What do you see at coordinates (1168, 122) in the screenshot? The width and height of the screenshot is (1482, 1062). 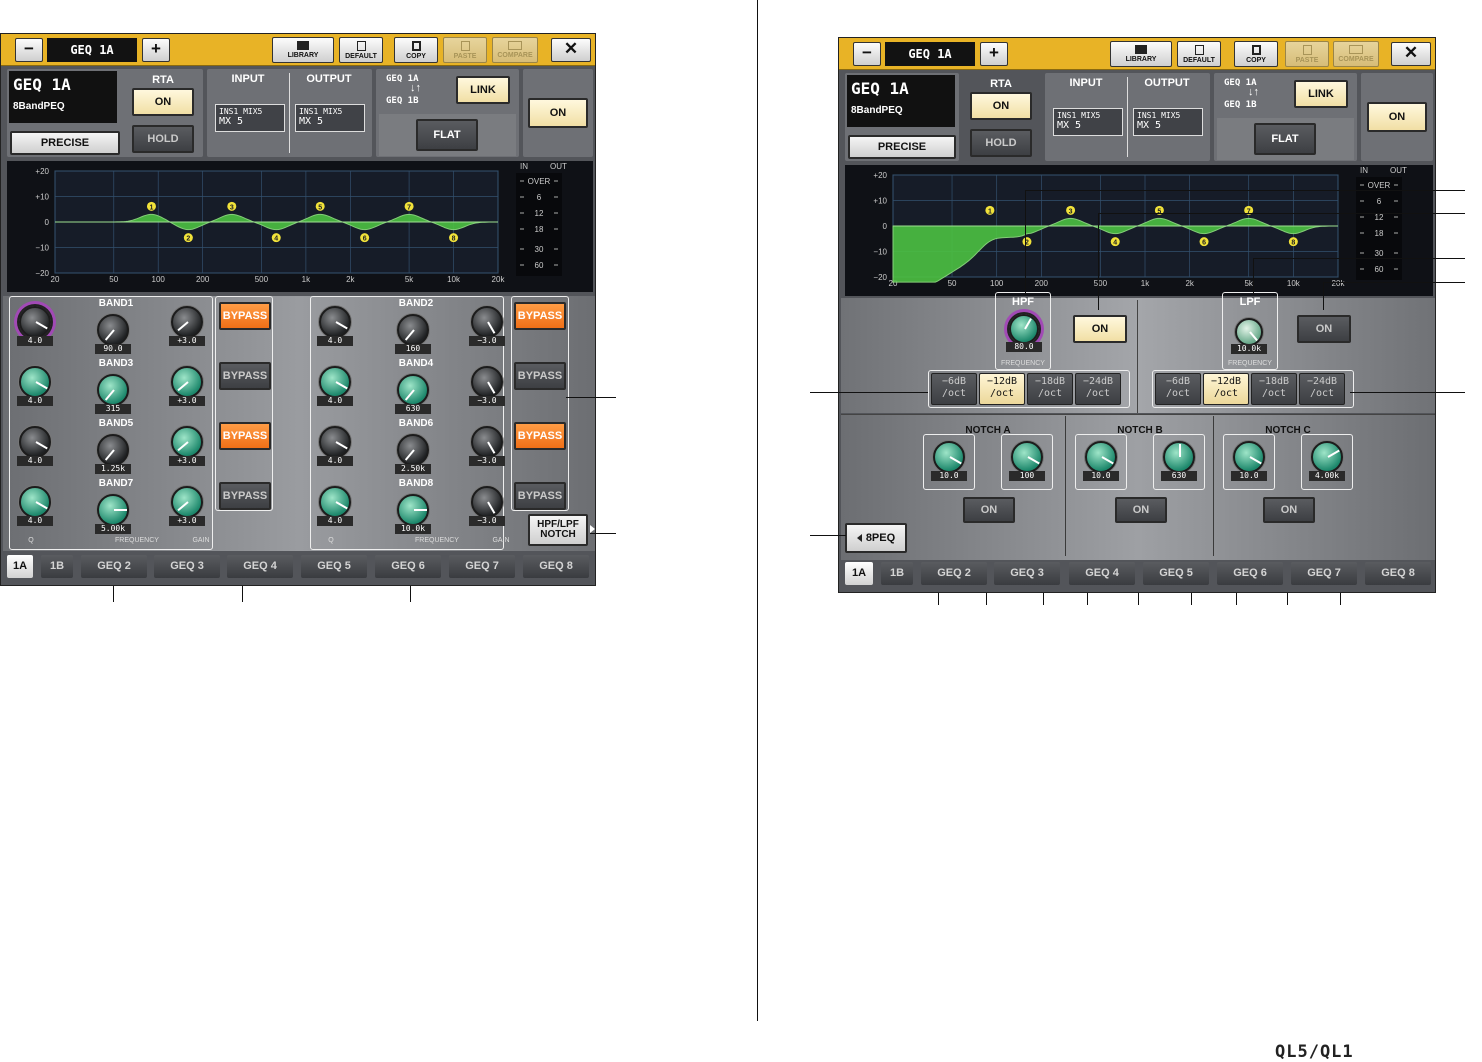 I see `output-port-button-2: INS1 MIX5 MX 5` at bounding box center [1168, 122].